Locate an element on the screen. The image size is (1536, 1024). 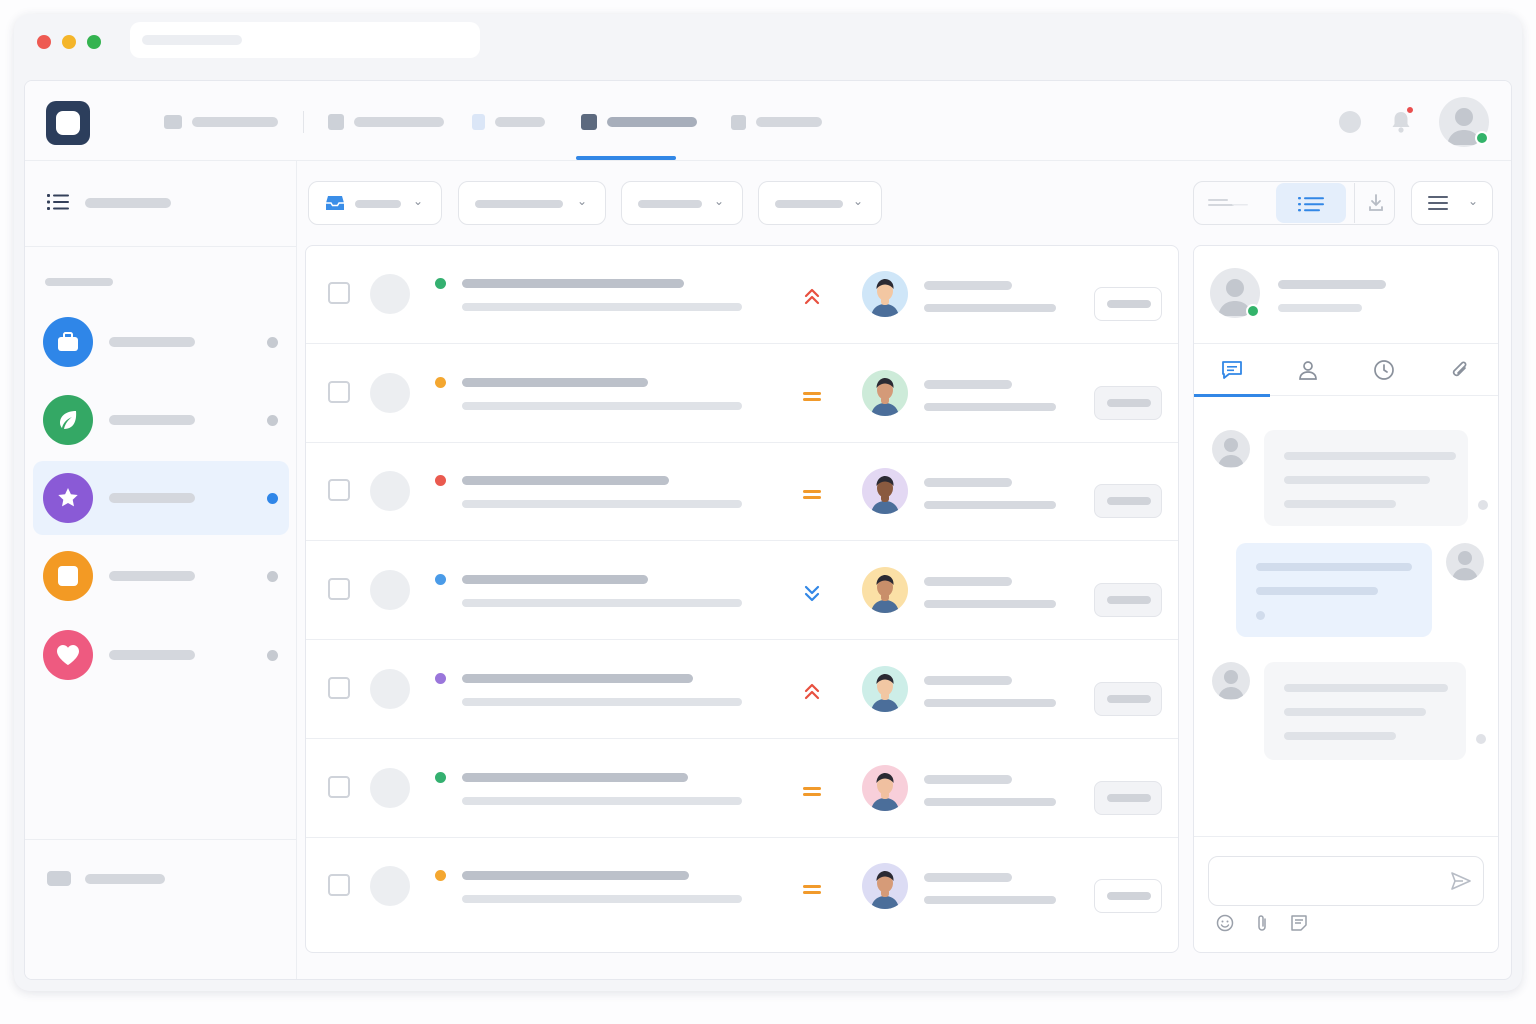
filter-label is located at coordinates (378, 204).